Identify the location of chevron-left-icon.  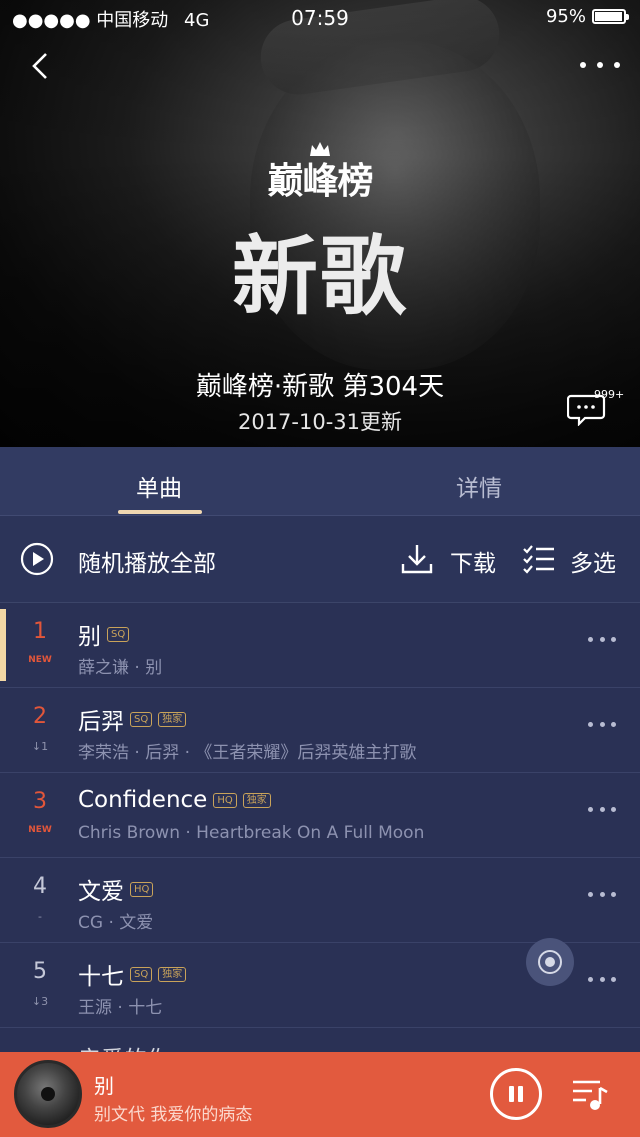
(39, 66).